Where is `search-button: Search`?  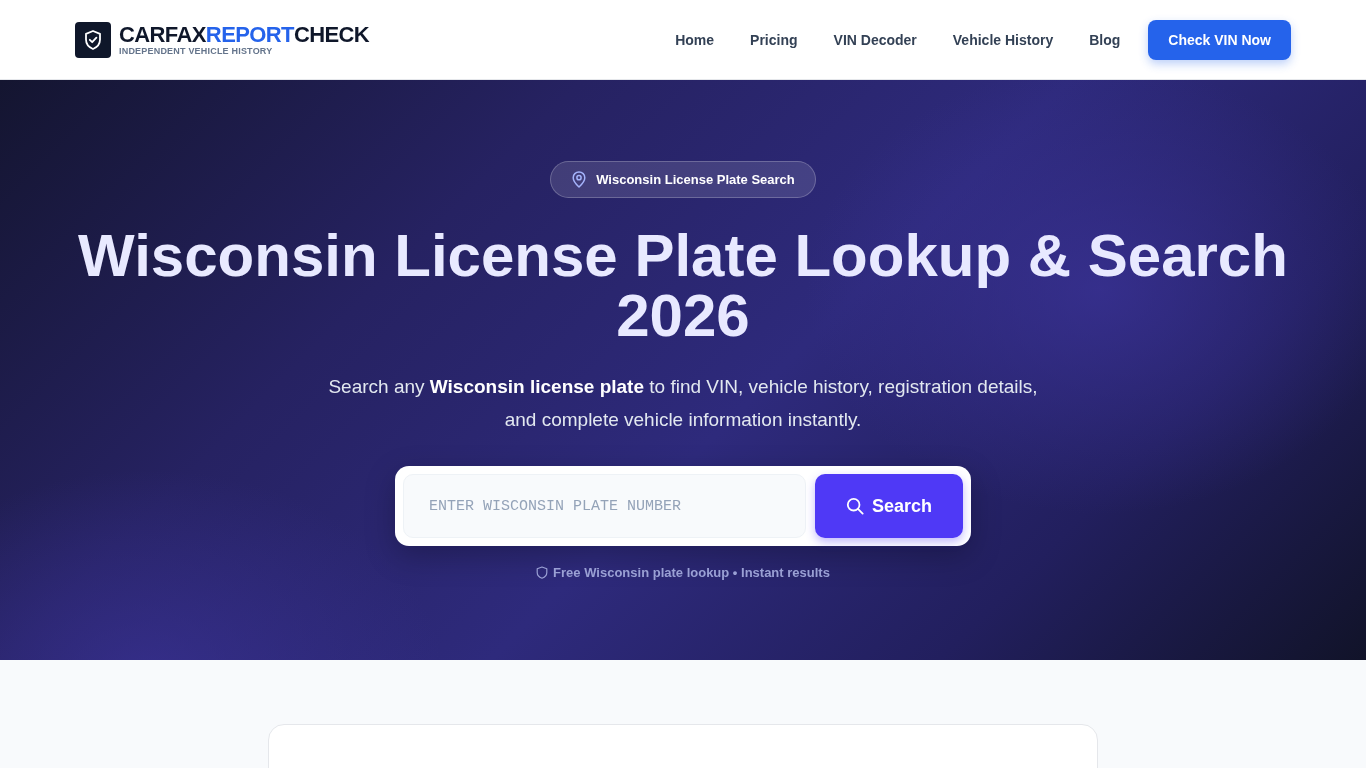 search-button: Search is located at coordinates (889, 506).